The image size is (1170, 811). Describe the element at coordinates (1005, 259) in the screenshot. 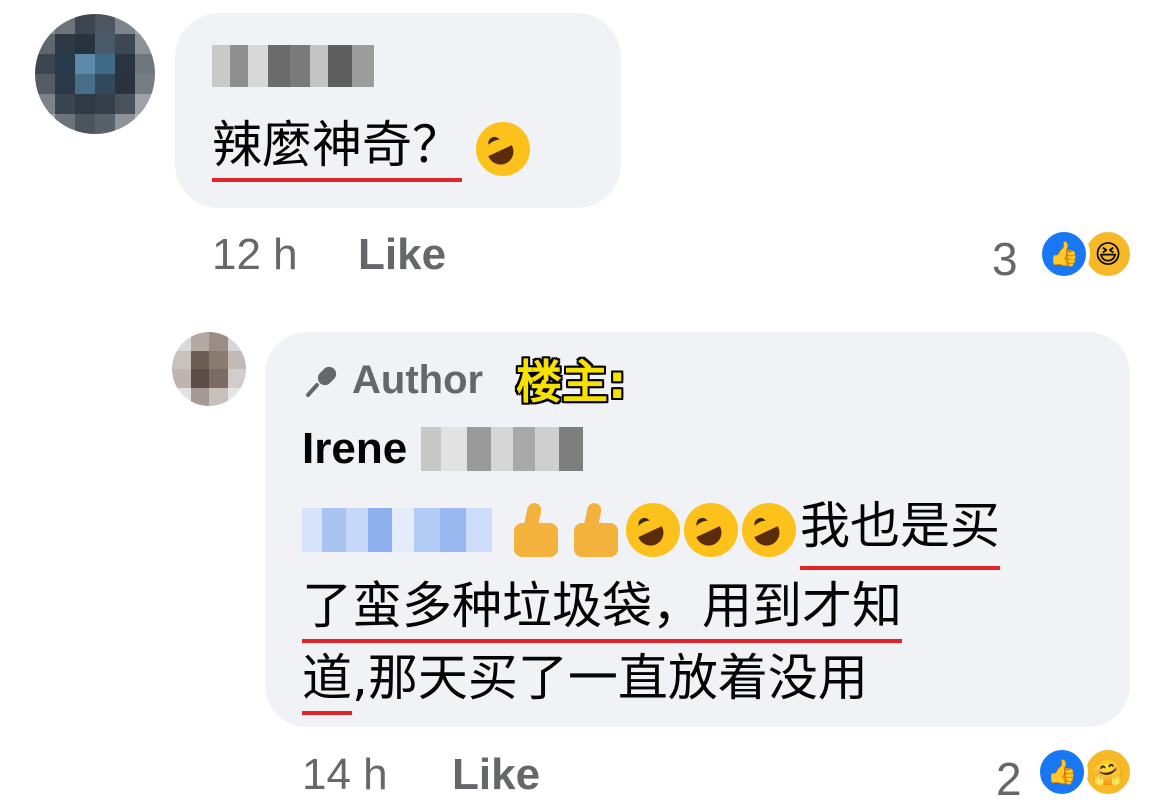

I see `reaction-count: 3` at that location.